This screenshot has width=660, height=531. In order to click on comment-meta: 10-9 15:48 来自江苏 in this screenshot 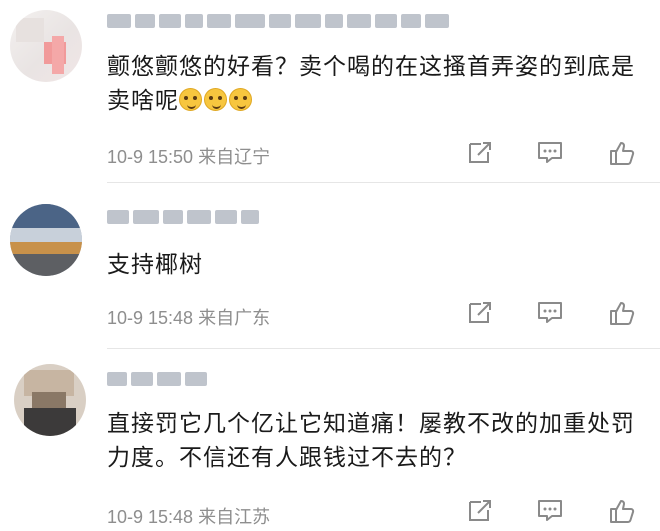, I will do `click(189, 517)`.